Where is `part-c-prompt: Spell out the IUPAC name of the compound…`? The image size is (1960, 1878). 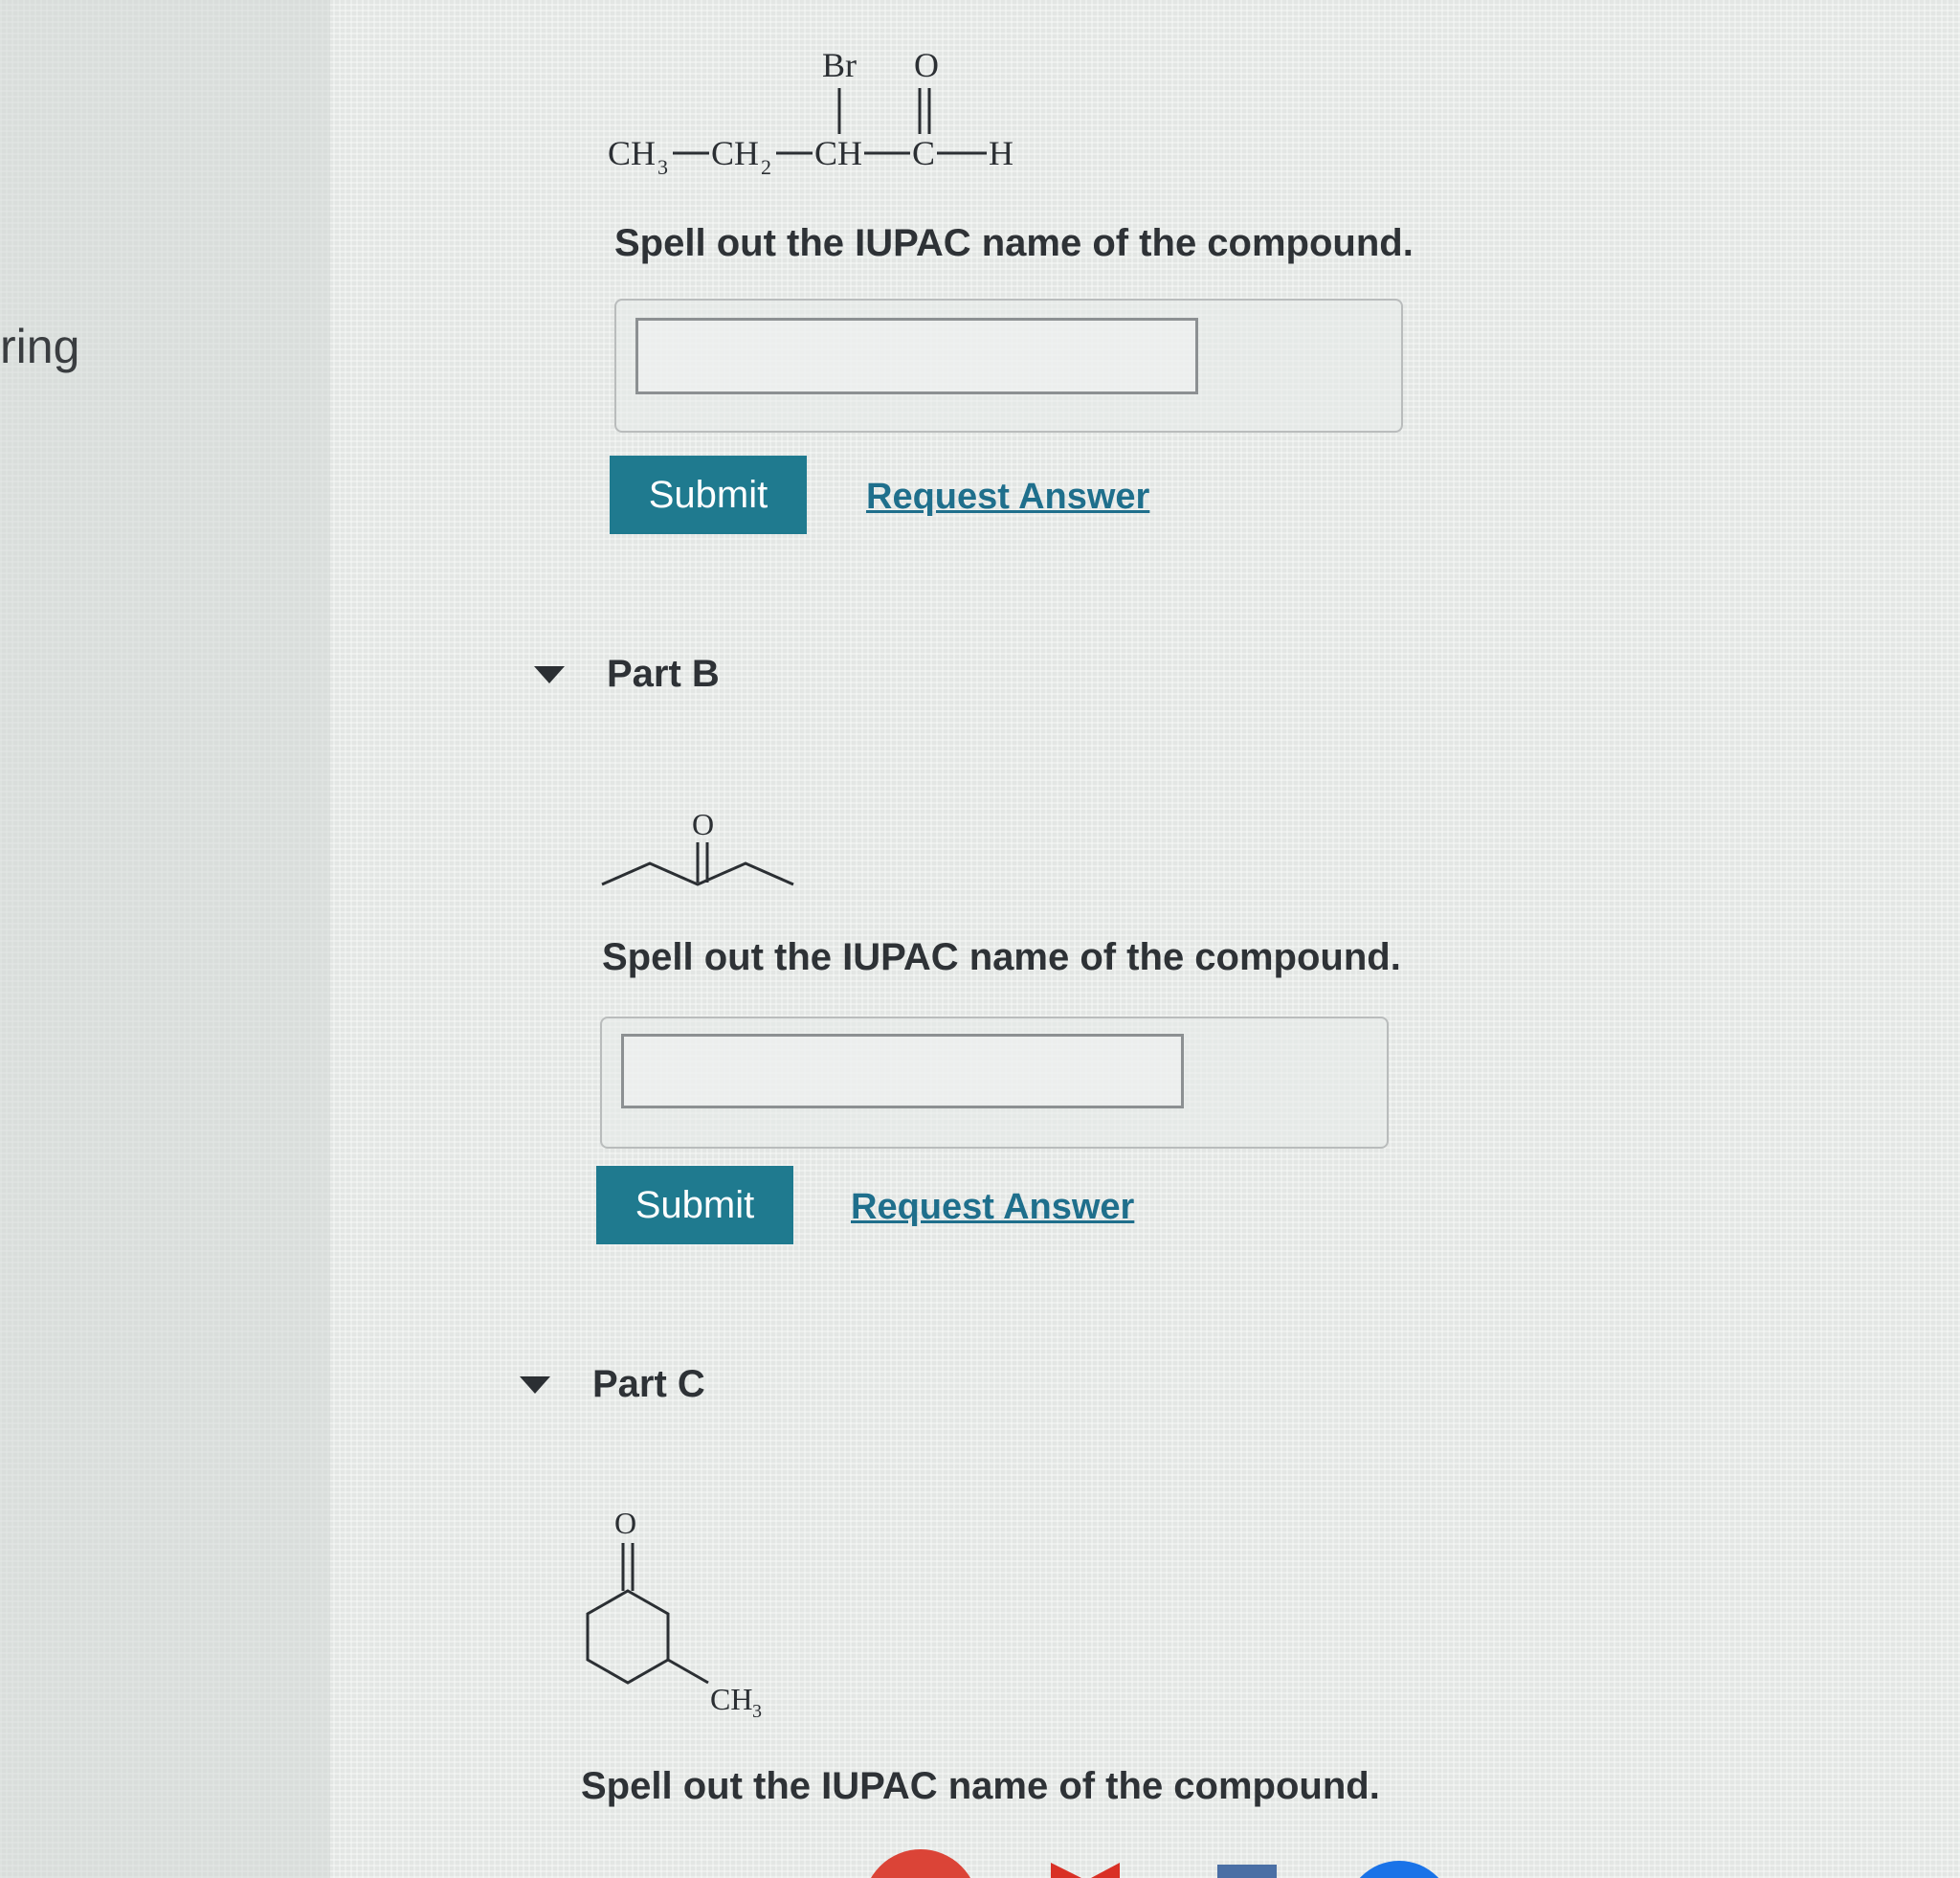 part-c-prompt: Spell out the IUPAC name of the compound… is located at coordinates (981, 1786).